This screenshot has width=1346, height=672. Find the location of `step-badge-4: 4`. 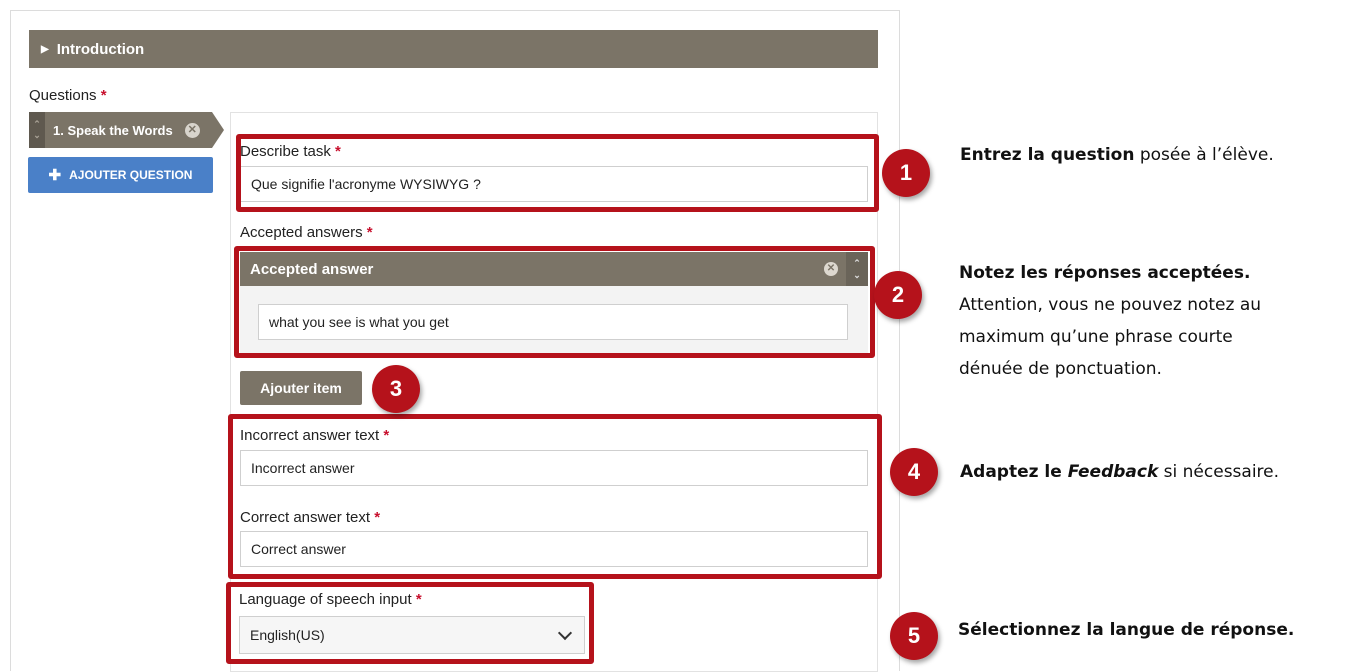

step-badge-4: 4 is located at coordinates (914, 472).